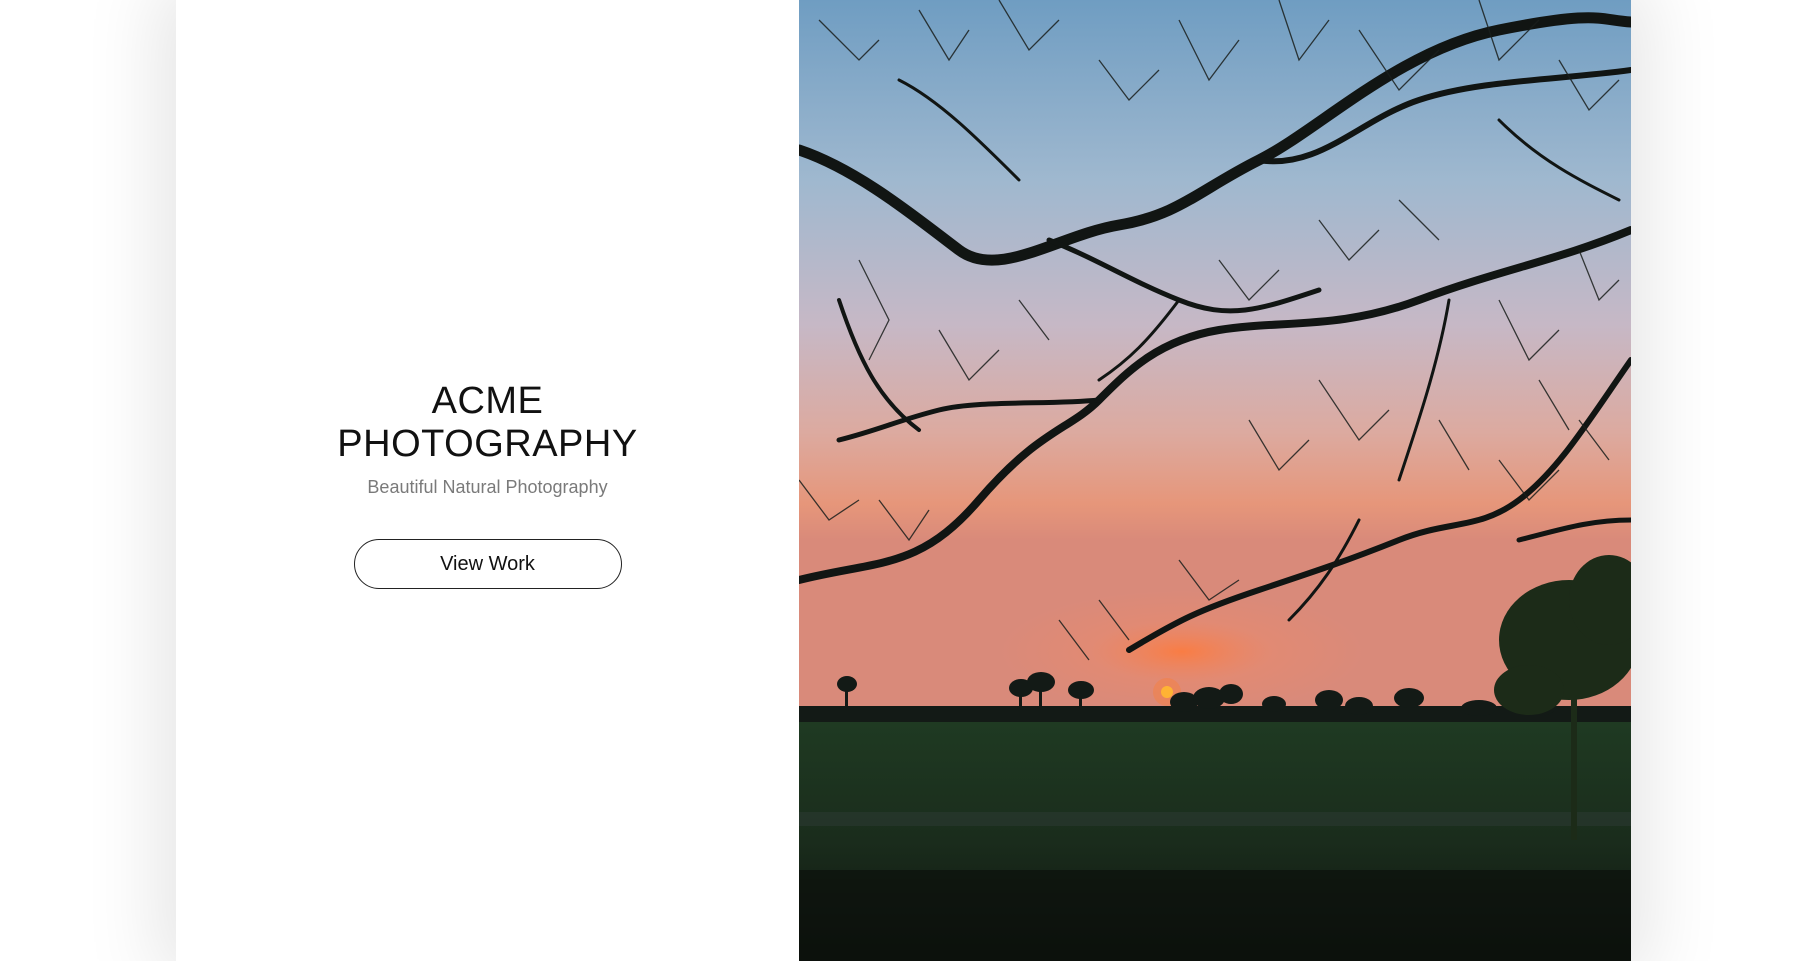 Image resolution: width=1812 pixels, height=961 pixels. Describe the element at coordinates (487, 401) in the screenshot. I see `site-title-line1: ACME` at that location.